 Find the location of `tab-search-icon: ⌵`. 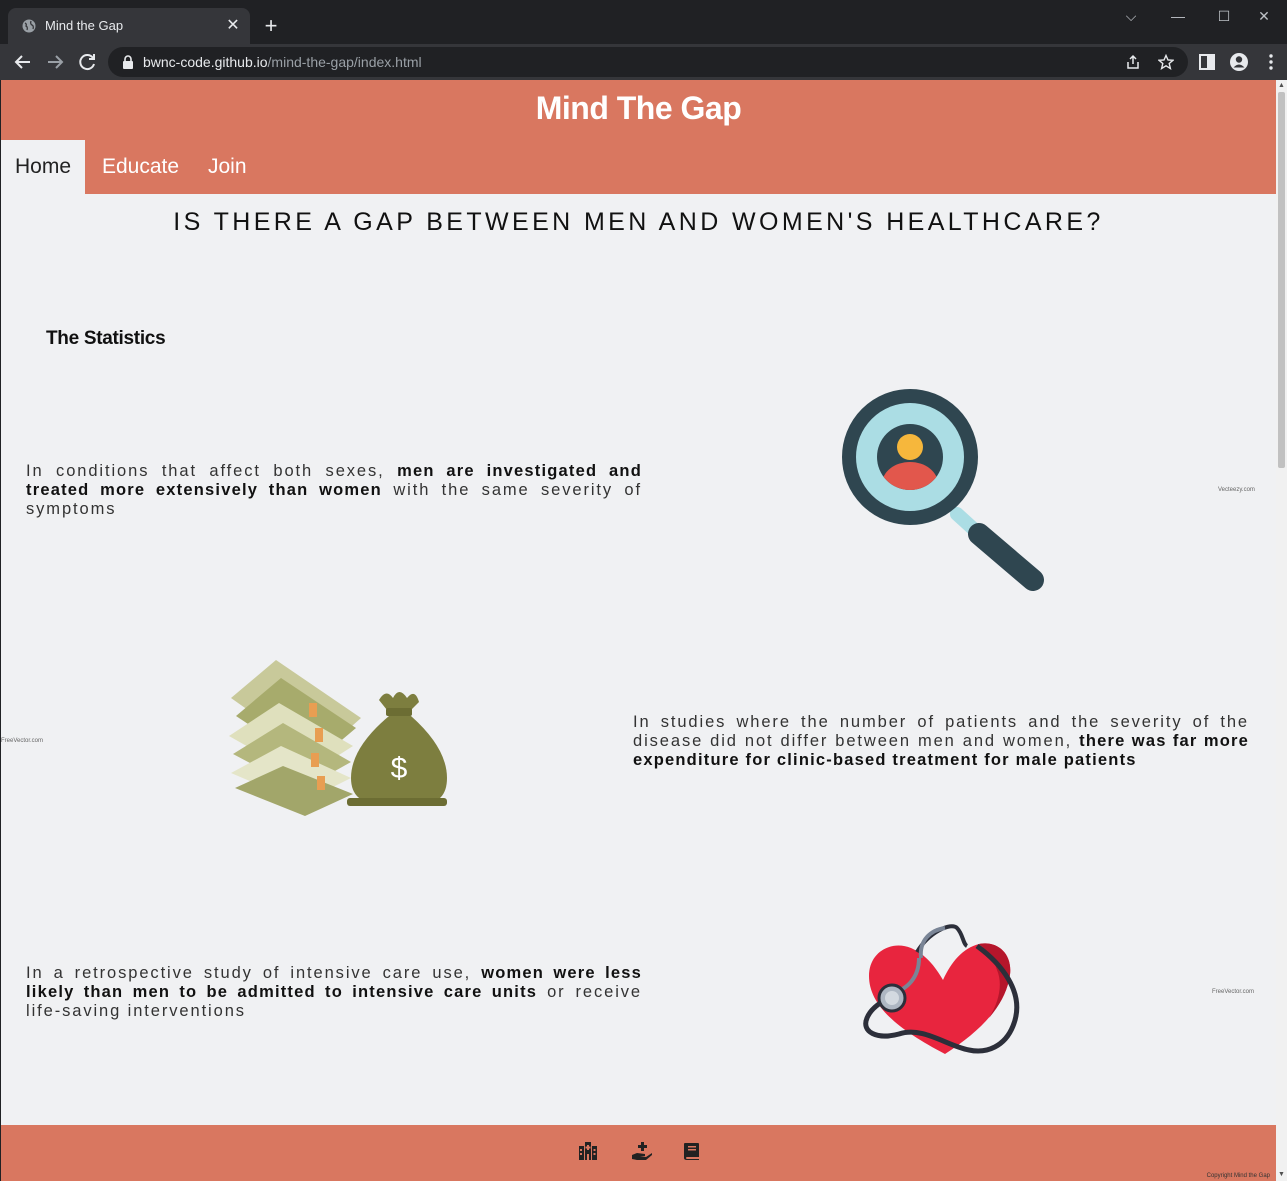

tab-search-icon: ⌵ is located at coordinates (1131, 16).